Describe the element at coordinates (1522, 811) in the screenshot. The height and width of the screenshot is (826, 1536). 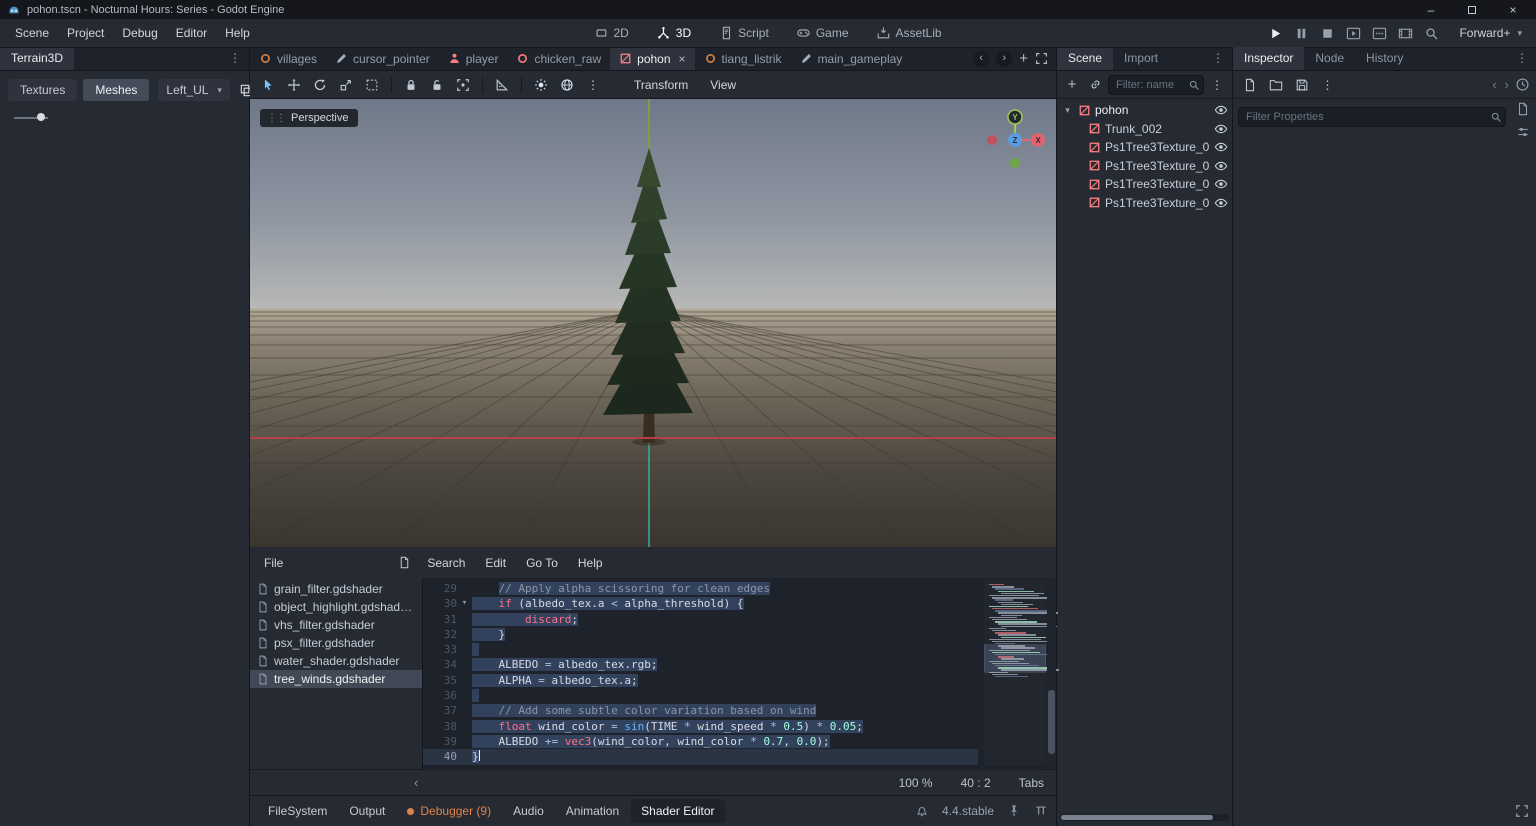
I see `expand-panel-icon` at that location.